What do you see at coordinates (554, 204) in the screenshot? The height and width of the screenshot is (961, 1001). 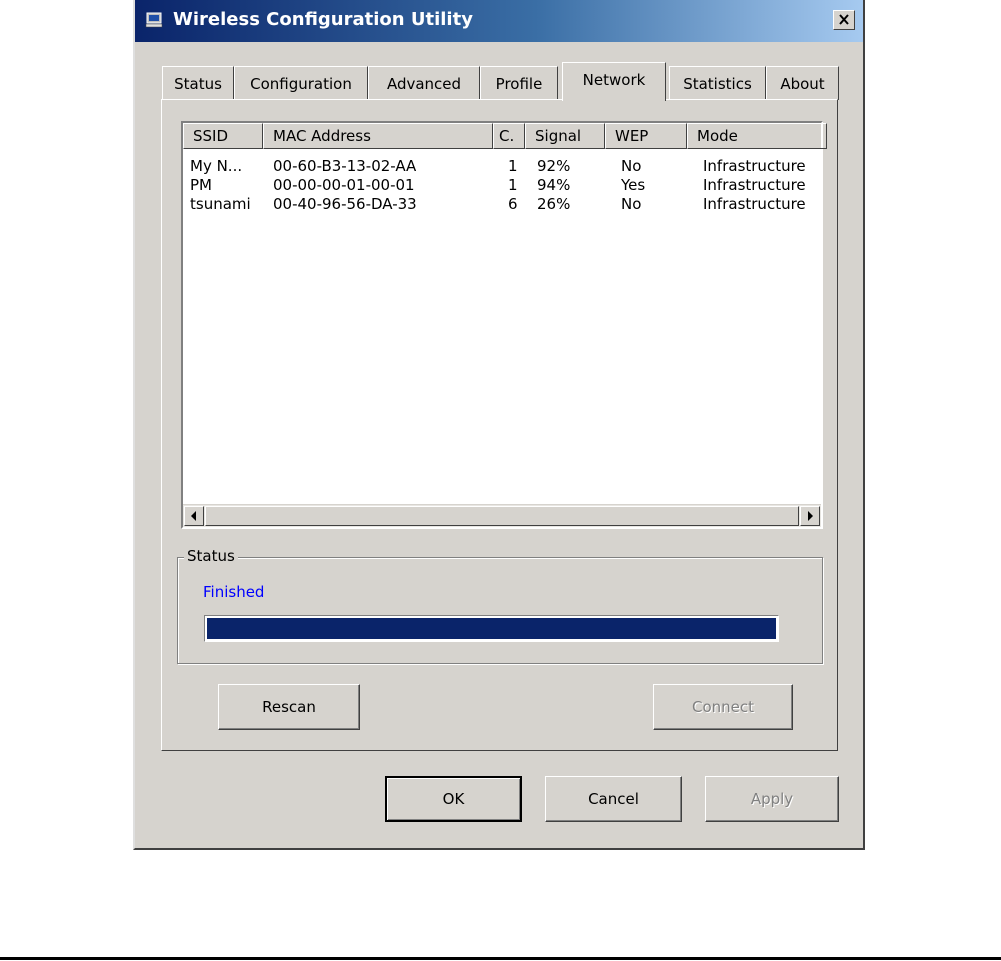 I see `row-signal: 26%` at bounding box center [554, 204].